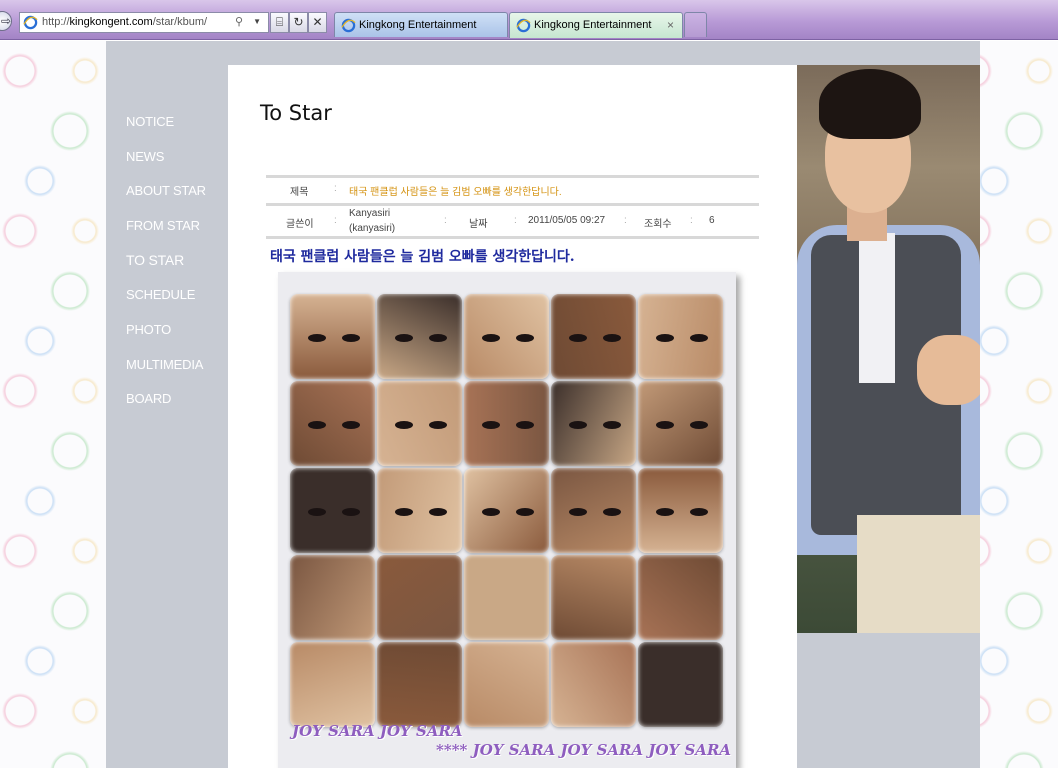 The width and height of the screenshot is (1058, 768). Describe the element at coordinates (870, 104) in the screenshot. I see `photo-hair` at that location.